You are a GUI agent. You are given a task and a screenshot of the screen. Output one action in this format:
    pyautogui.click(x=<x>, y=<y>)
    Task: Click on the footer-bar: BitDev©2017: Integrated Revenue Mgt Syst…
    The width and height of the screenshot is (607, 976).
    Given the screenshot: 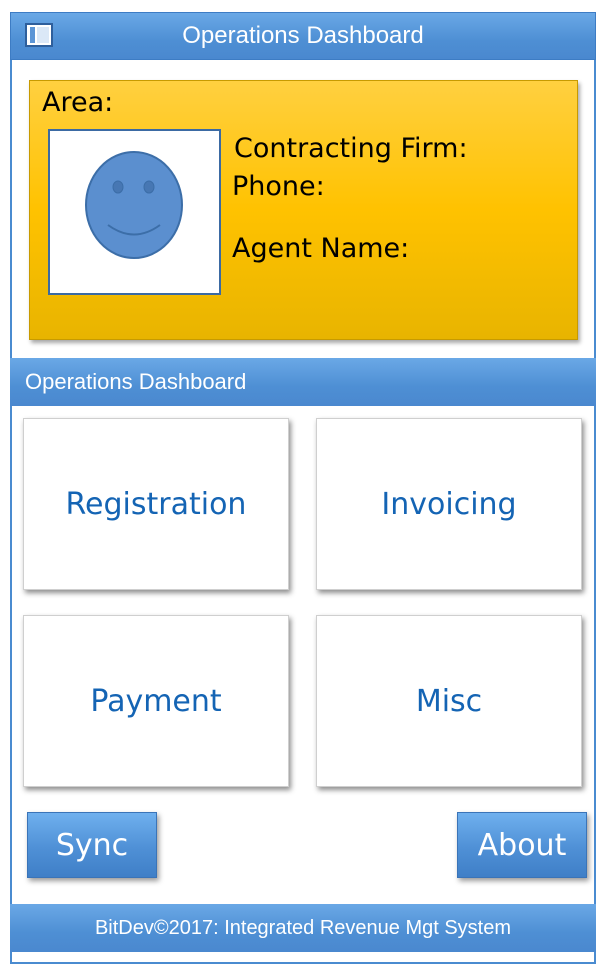 What is the action you would take?
    pyautogui.click(x=303, y=928)
    